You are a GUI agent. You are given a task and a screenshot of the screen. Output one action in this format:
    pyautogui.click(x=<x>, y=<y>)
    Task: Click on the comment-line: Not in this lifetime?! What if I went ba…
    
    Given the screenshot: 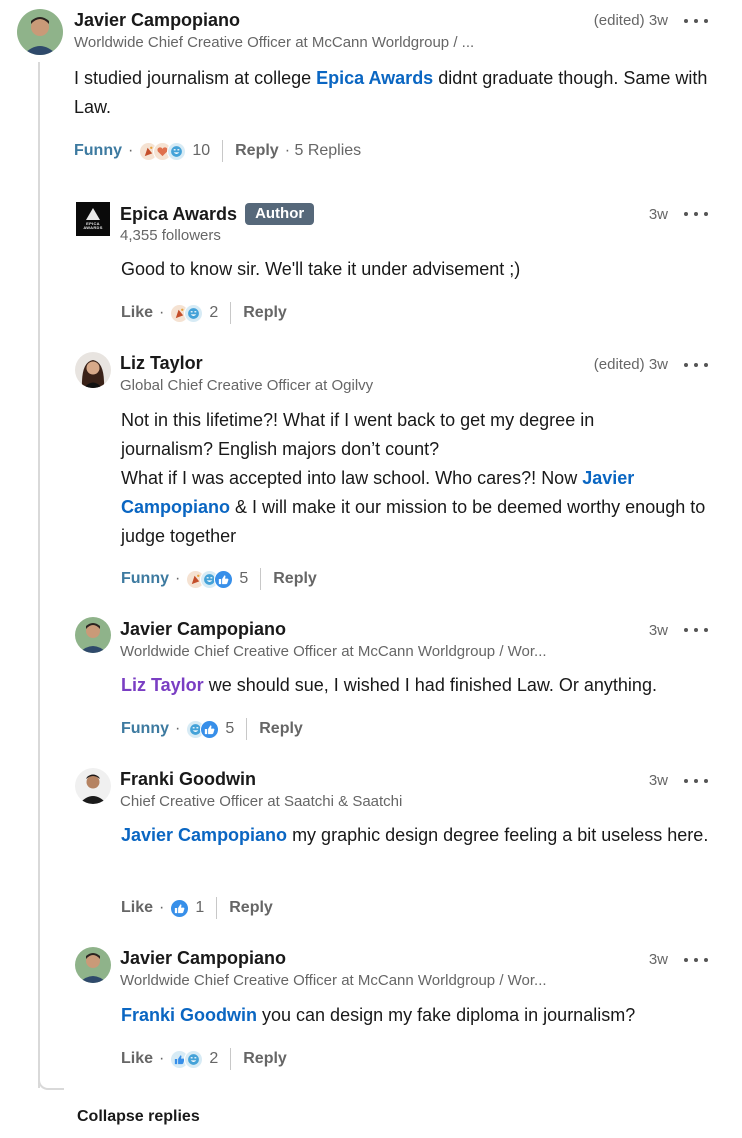 What is the action you would take?
    pyautogui.click(x=358, y=420)
    